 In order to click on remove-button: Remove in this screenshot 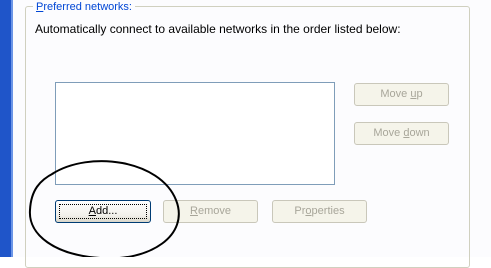, I will do `click(210, 211)`.